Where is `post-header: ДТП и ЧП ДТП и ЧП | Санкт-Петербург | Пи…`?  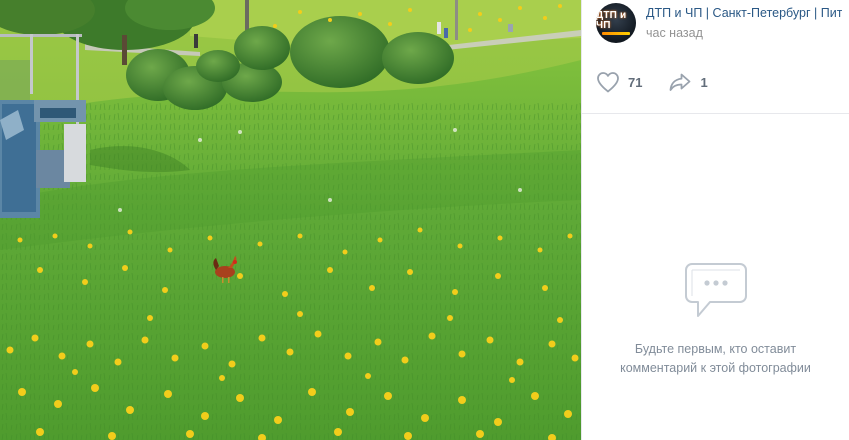 post-header: ДТП и ЧП ДТП и ЧП | Санкт-Петербург | Пи… is located at coordinates (722, 23).